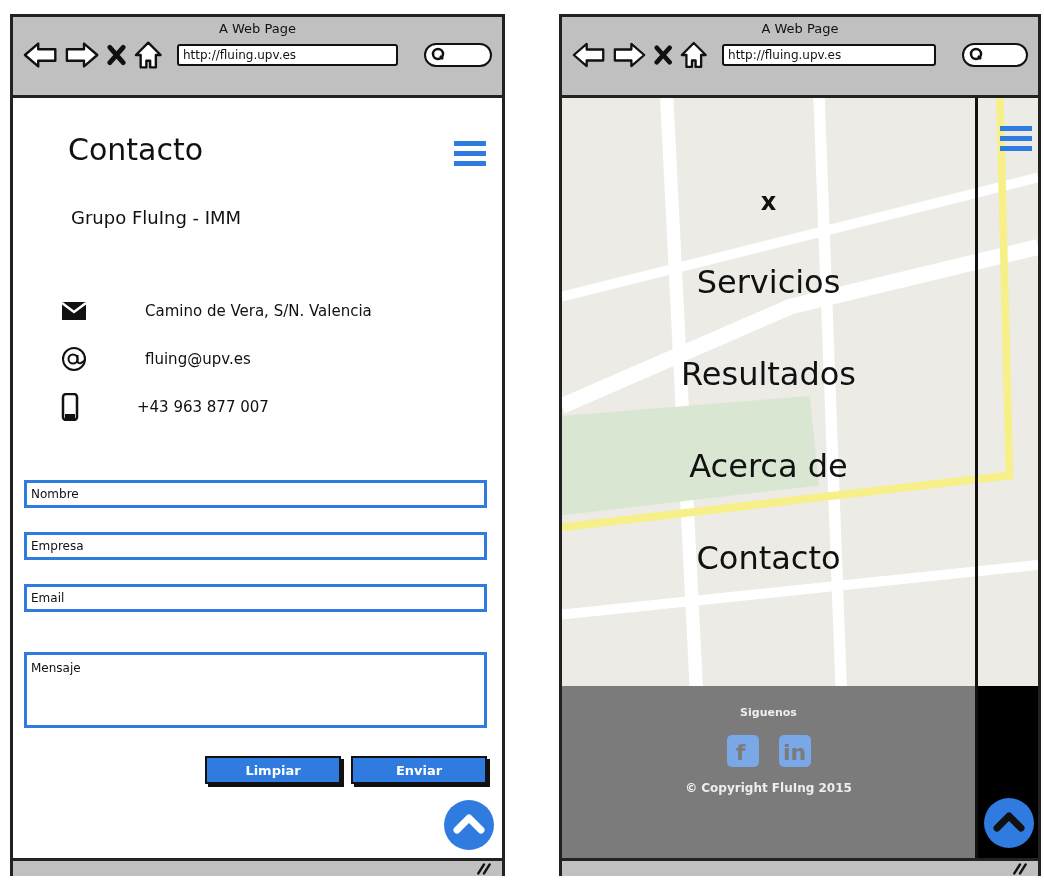  Describe the element at coordinates (768, 712) in the screenshot. I see `footer-title: Siguenos` at that location.